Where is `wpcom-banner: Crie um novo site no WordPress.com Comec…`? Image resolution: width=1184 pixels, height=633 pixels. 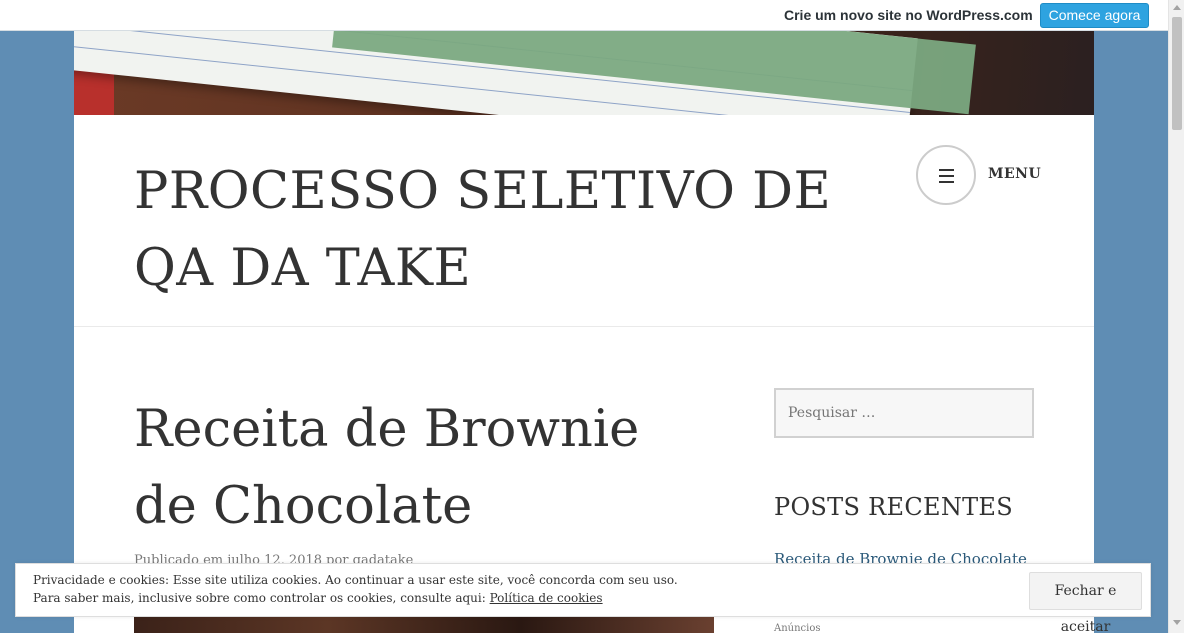 wpcom-banner: Crie um novo site no WordPress.com Comec… is located at coordinates (584, 15).